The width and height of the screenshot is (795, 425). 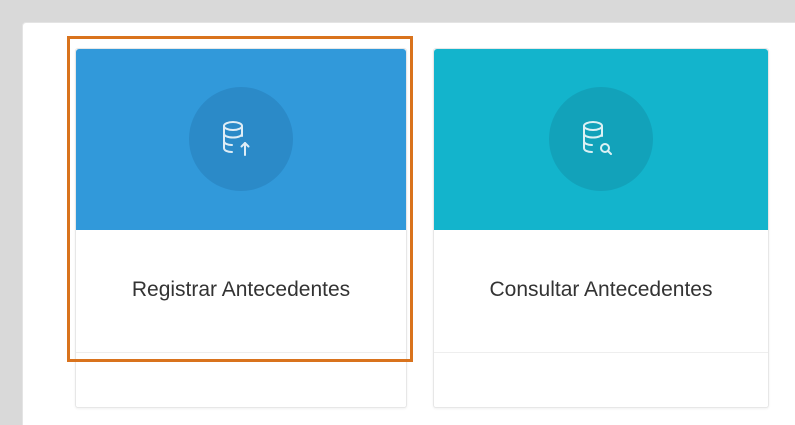 I want to click on database-search-icon, so click(x=597, y=138).